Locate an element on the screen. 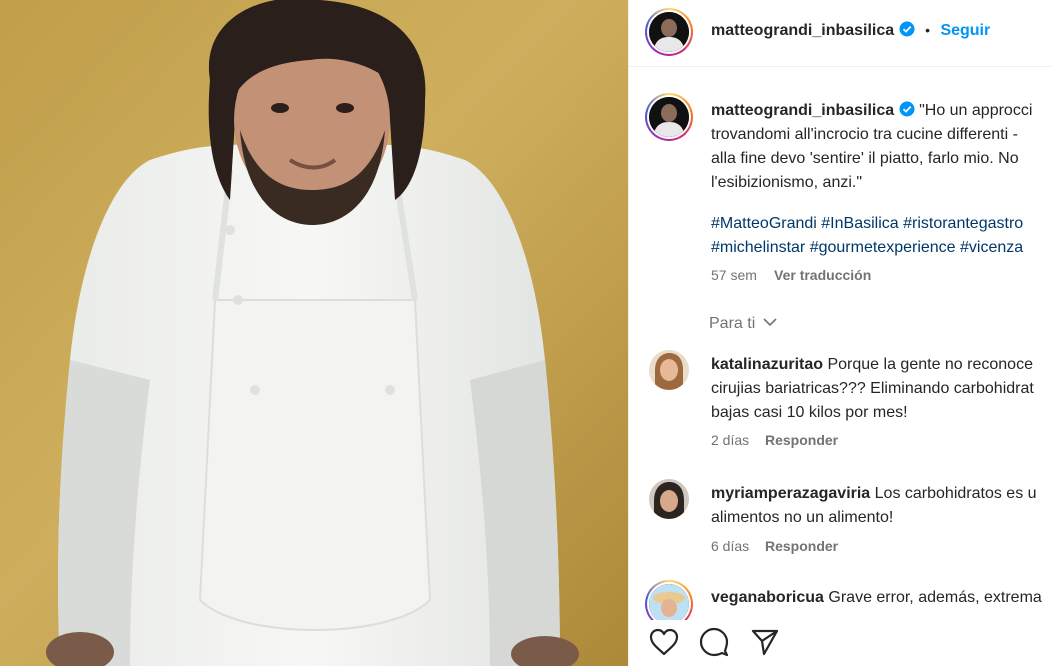  comment-filter: Para ti is located at coordinates (743, 323).